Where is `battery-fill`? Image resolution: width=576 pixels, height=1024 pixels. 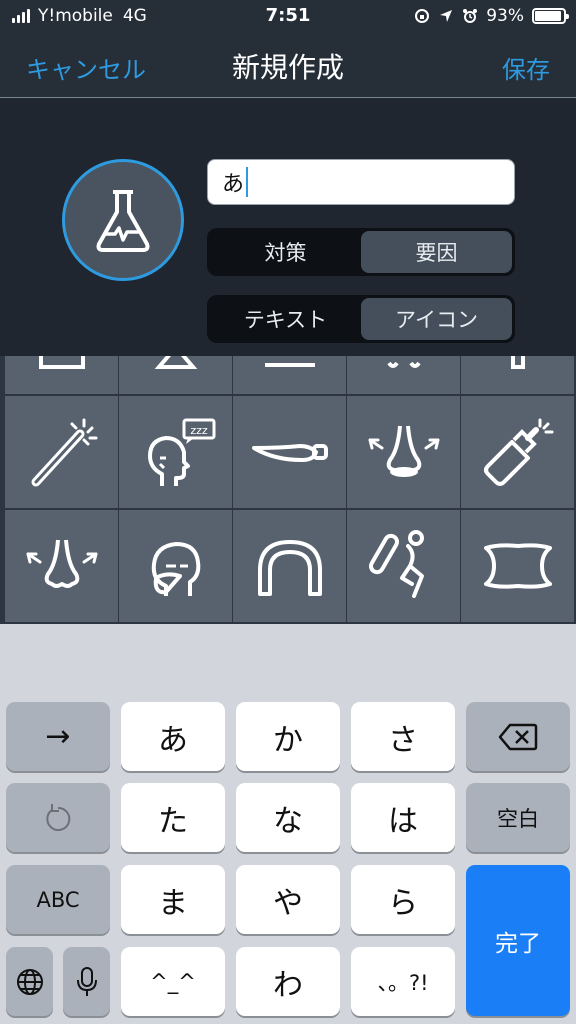 battery-fill is located at coordinates (548, 16).